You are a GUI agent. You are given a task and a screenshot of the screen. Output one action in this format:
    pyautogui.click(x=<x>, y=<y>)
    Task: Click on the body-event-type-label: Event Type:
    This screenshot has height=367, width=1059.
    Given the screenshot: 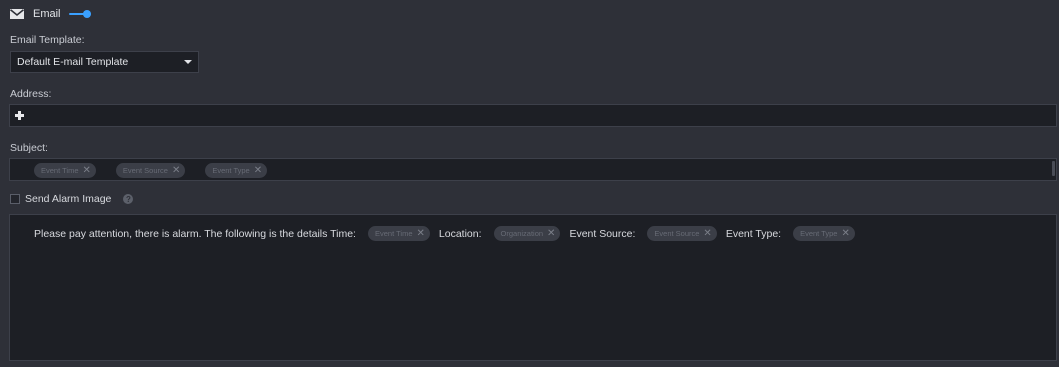 What is the action you would take?
    pyautogui.click(x=753, y=233)
    